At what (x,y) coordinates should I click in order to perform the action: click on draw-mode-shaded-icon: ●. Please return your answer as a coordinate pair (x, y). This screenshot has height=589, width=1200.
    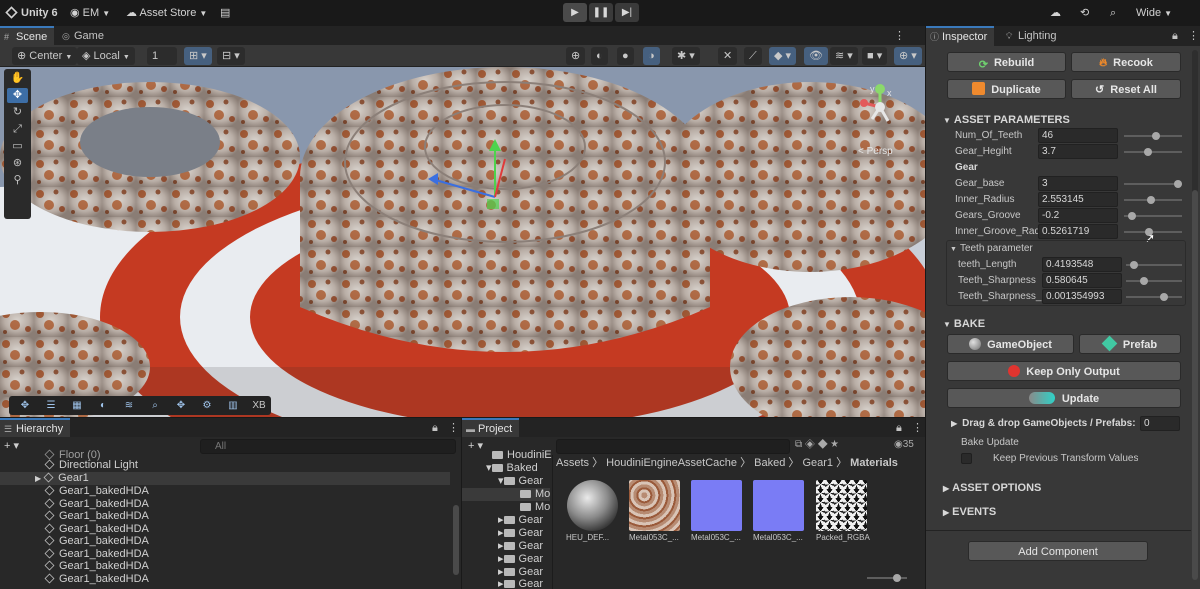
    Looking at the image, I should click on (625, 56).